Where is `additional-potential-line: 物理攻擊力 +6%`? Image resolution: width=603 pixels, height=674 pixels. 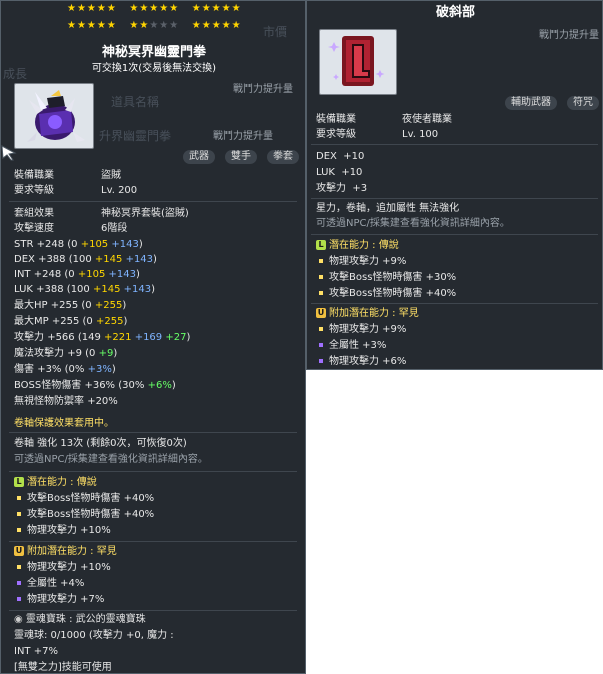 additional-potential-line: 物理攻擊力 +6% is located at coordinates (361, 361).